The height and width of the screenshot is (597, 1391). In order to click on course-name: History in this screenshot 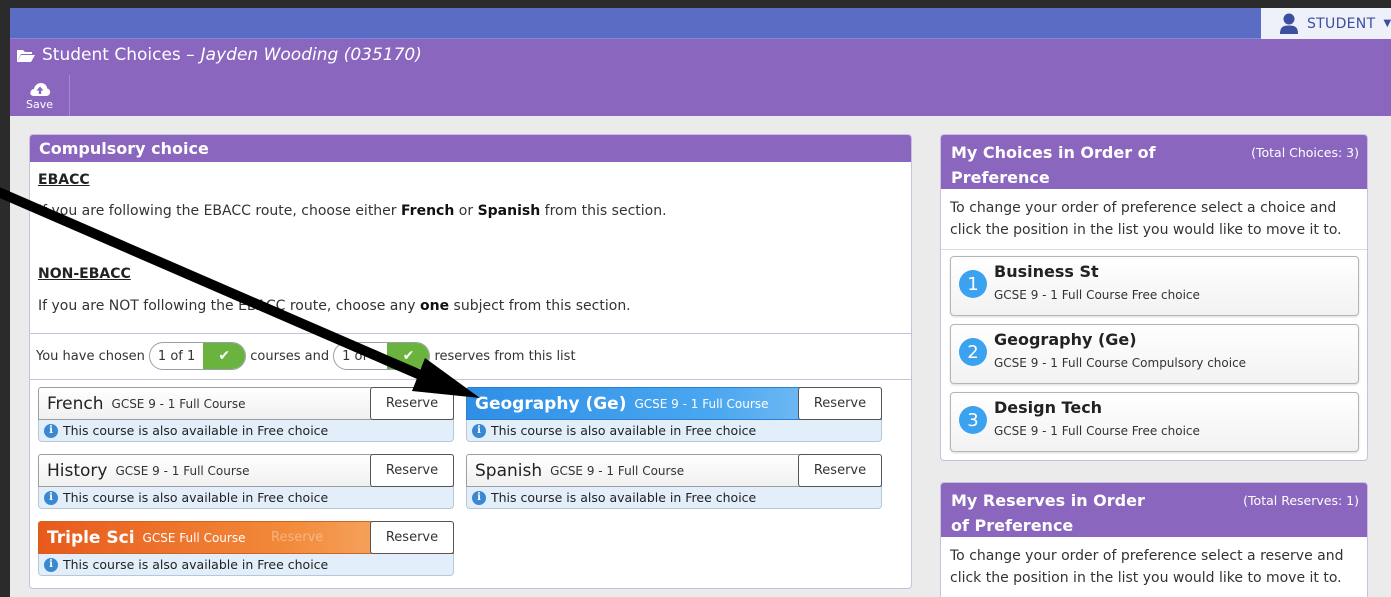, I will do `click(77, 470)`.